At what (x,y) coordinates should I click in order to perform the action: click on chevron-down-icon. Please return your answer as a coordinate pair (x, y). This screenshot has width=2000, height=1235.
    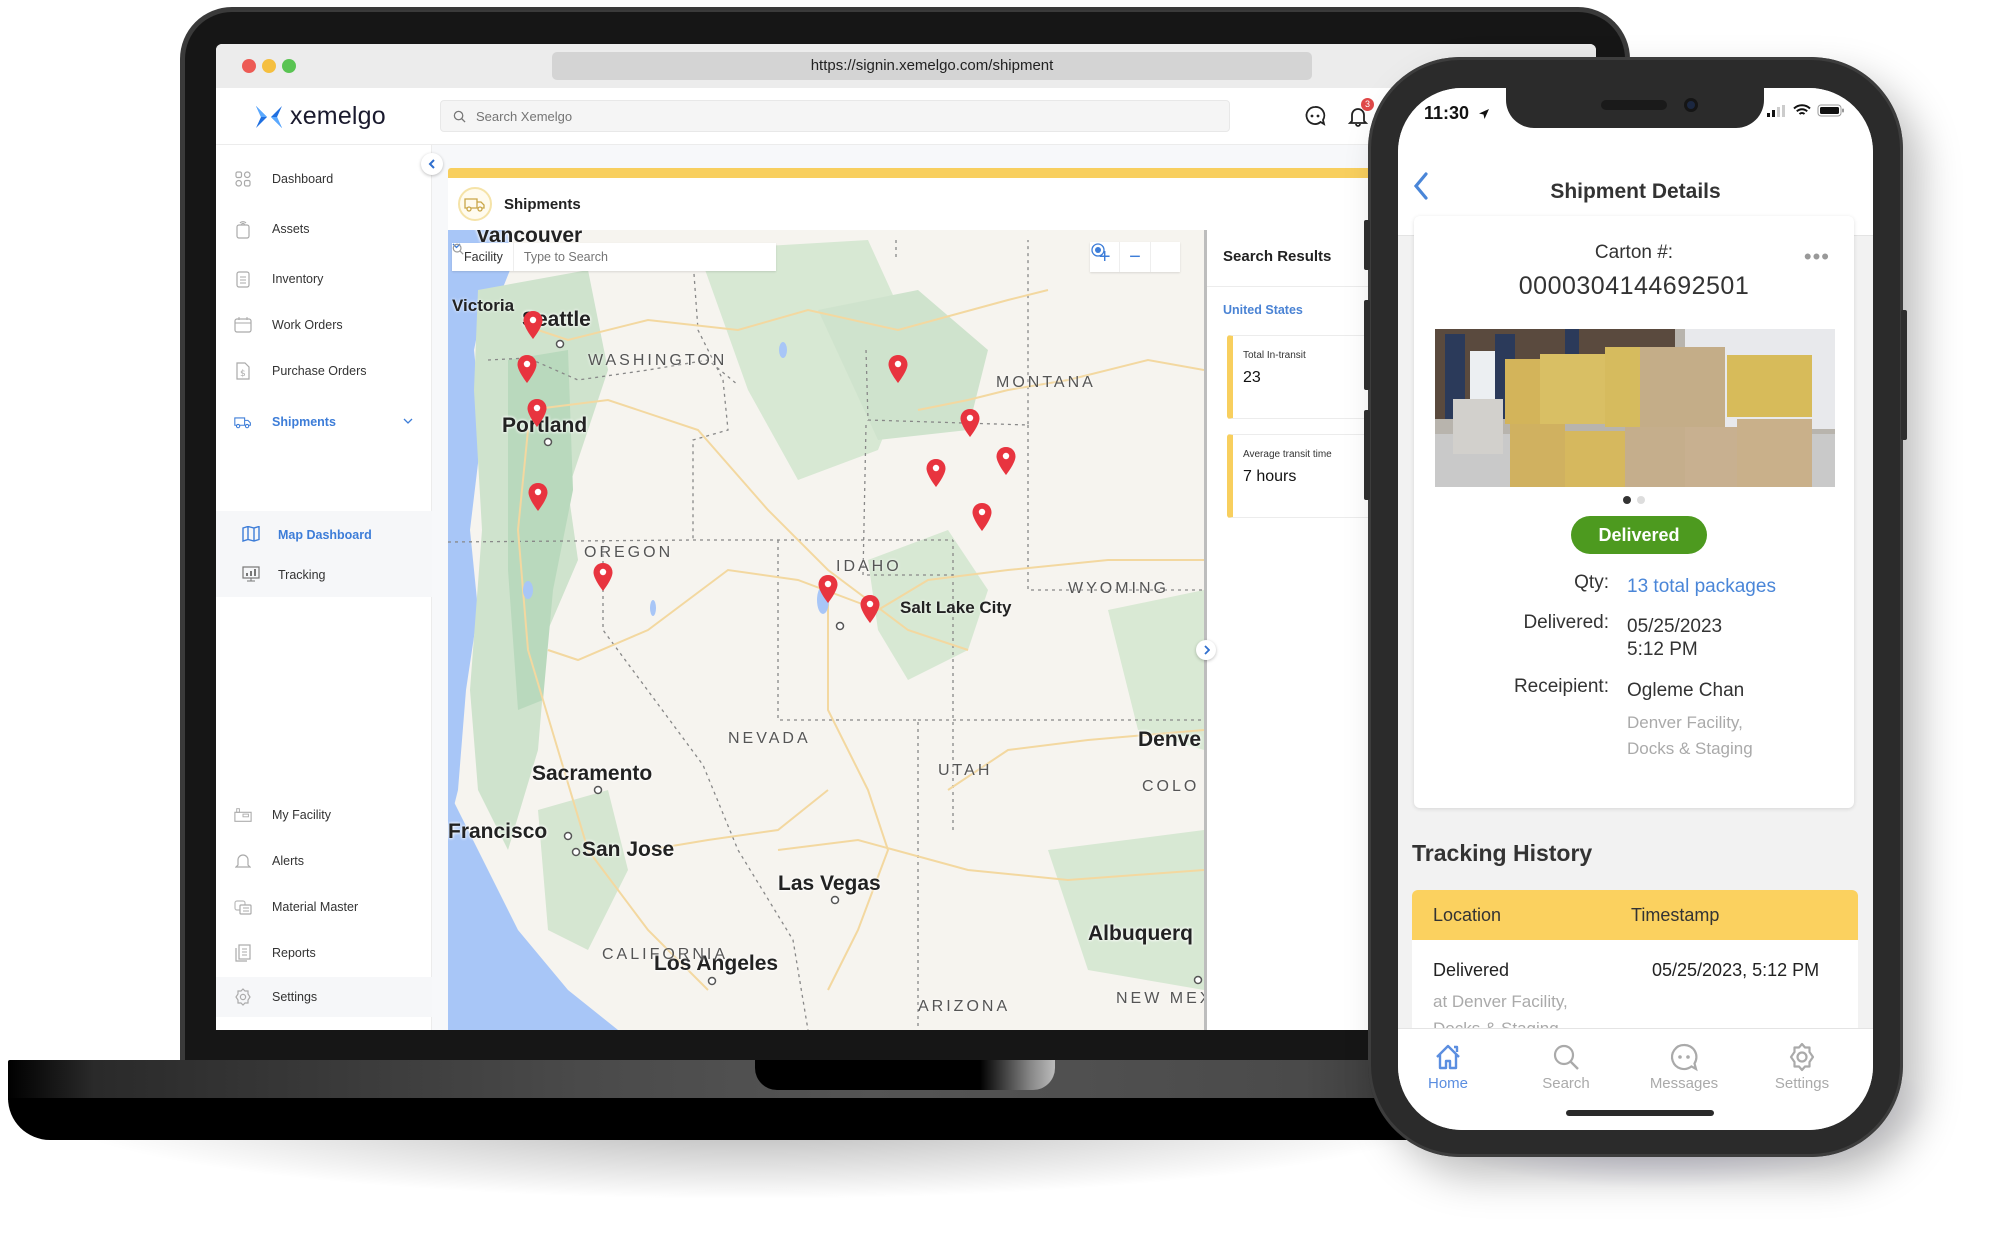
    Looking at the image, I should click on (408, 421).